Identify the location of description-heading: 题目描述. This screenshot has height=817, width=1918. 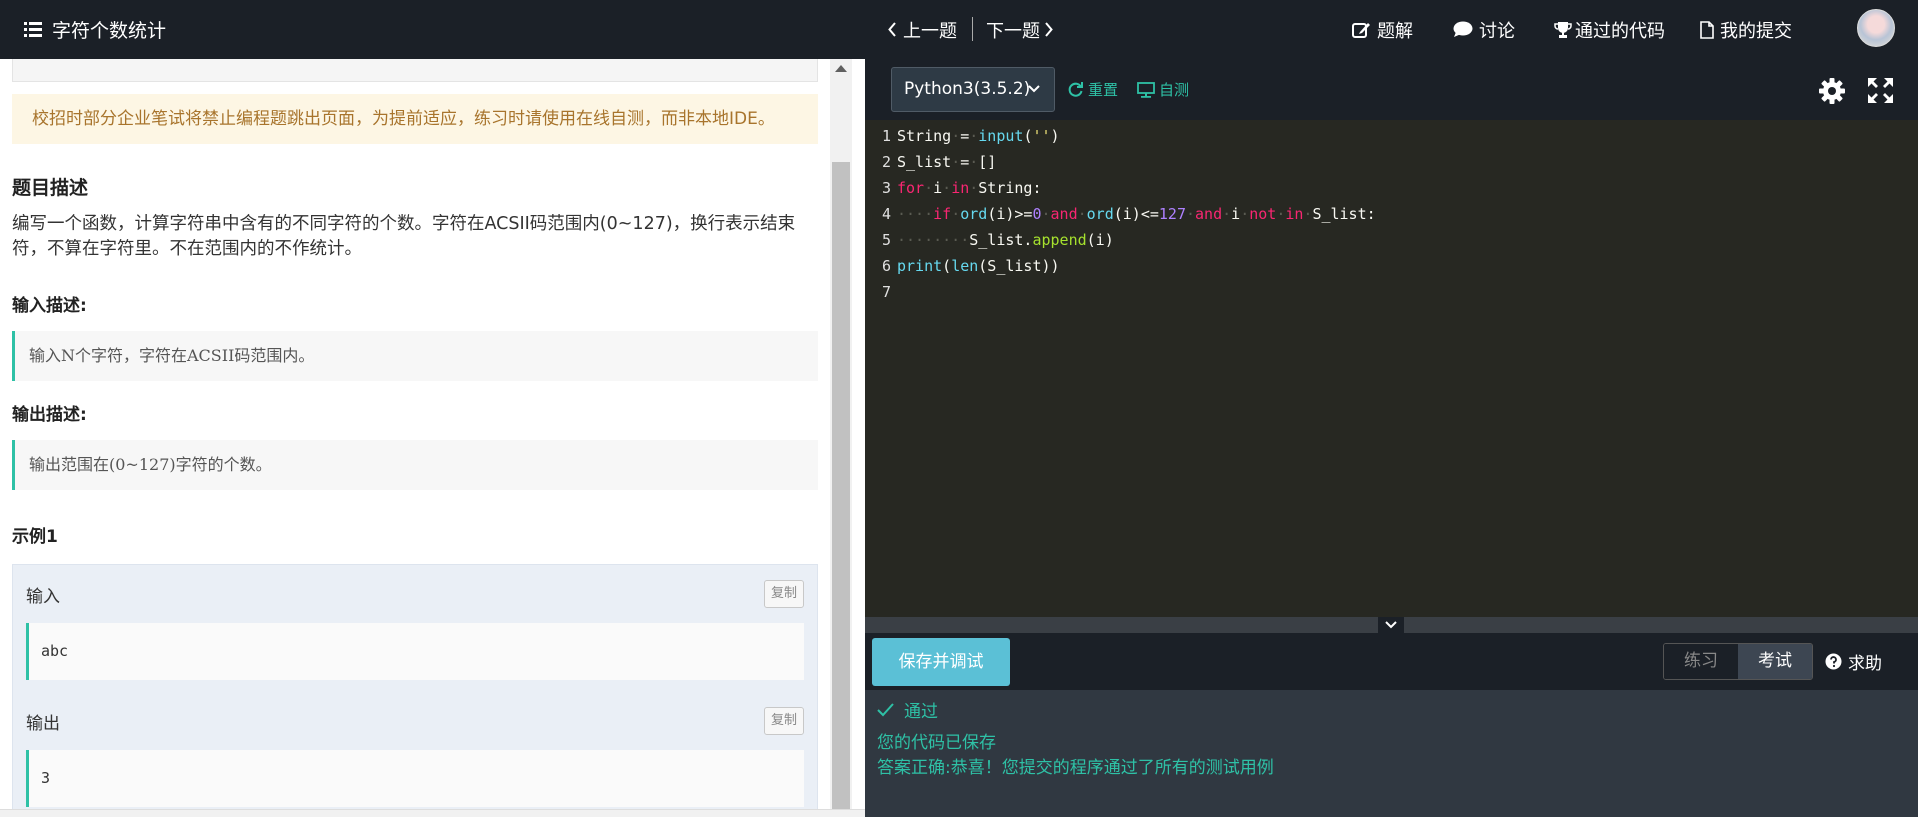
(50, 188).